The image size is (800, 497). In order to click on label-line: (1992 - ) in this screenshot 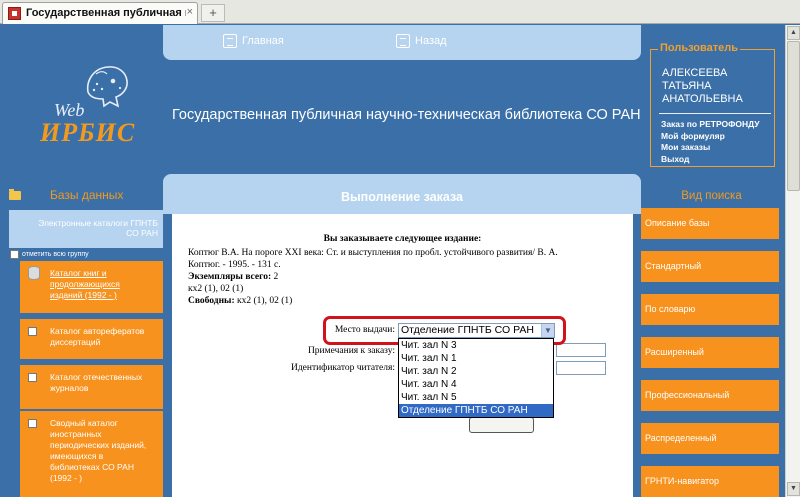, I will do `click(66, 478)`.